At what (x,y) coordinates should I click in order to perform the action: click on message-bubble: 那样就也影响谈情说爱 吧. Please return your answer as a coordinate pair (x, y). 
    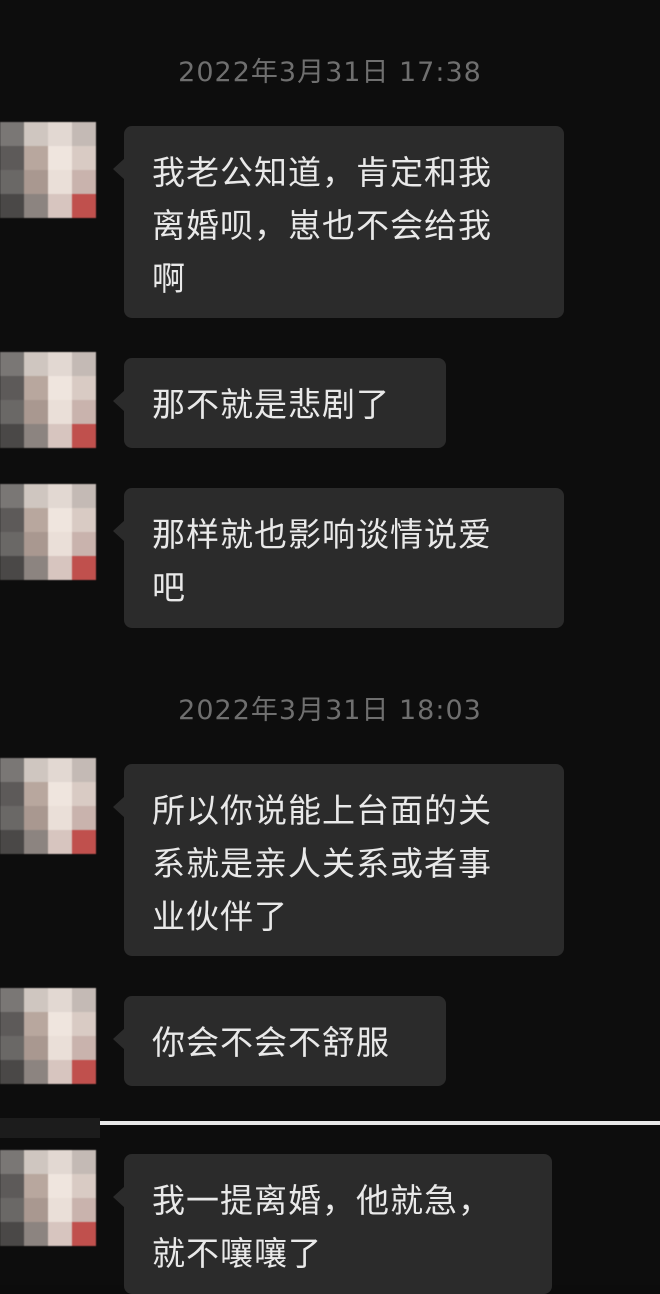
    Looking at the image, I should click on (338, 558).